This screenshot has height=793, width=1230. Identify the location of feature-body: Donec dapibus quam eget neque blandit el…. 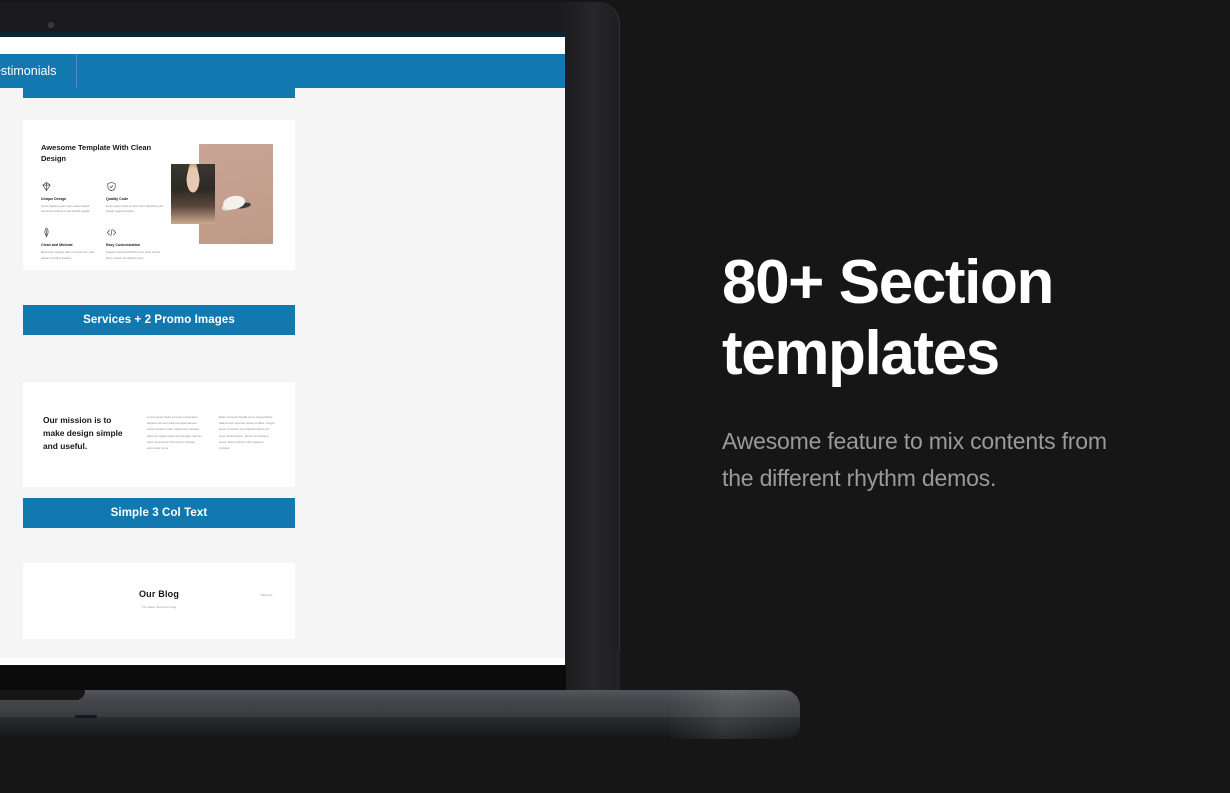
(65, 209).